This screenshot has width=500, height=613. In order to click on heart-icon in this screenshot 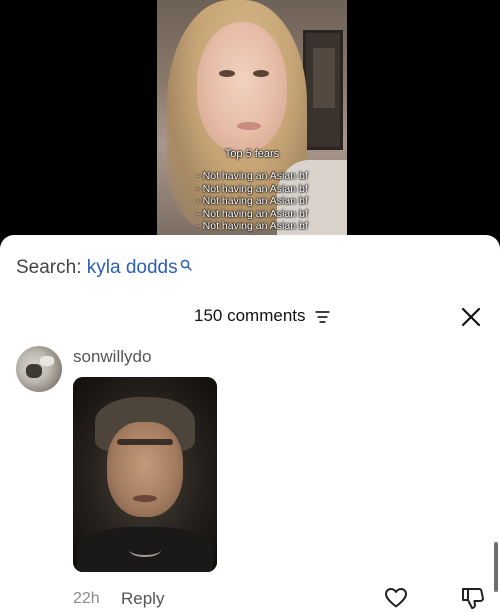, I will do `click(396, 598)`.